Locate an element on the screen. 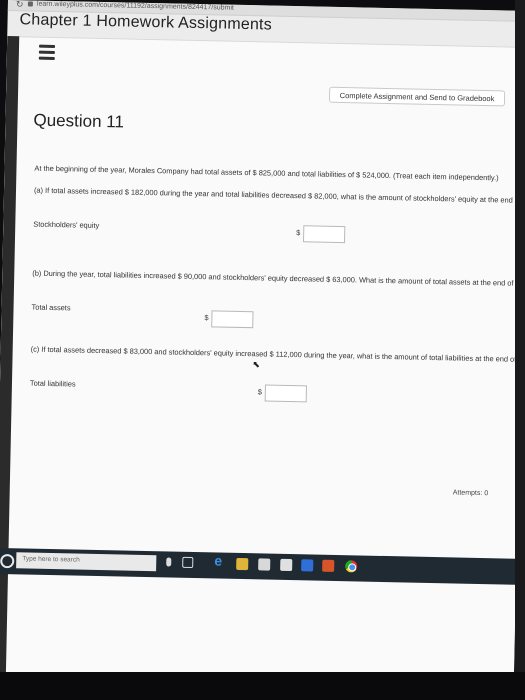 This screenshot has height=700, width=525. start-icon is located at coordinates (7, 561).